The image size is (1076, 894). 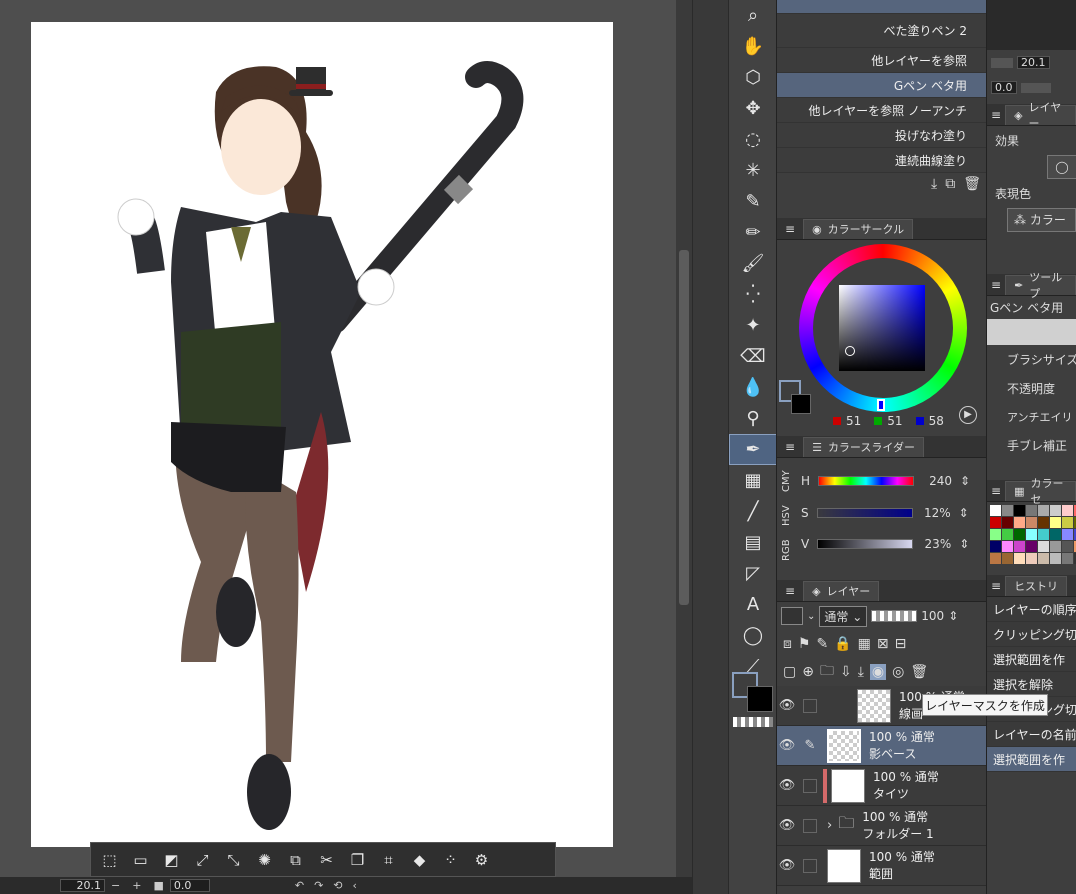 I want to click on saturation-value-square, so click(x=882, y=328).